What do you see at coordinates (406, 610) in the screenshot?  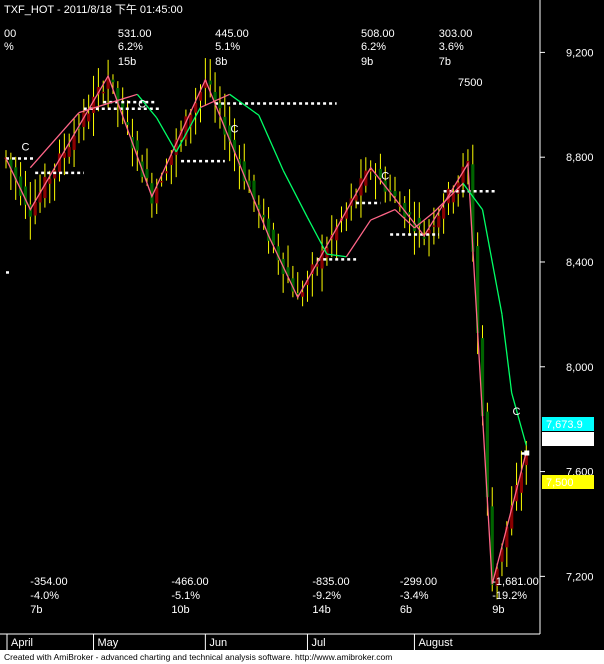 I see `swing-stat-bars: 6b` at bounding box center [406, 610].